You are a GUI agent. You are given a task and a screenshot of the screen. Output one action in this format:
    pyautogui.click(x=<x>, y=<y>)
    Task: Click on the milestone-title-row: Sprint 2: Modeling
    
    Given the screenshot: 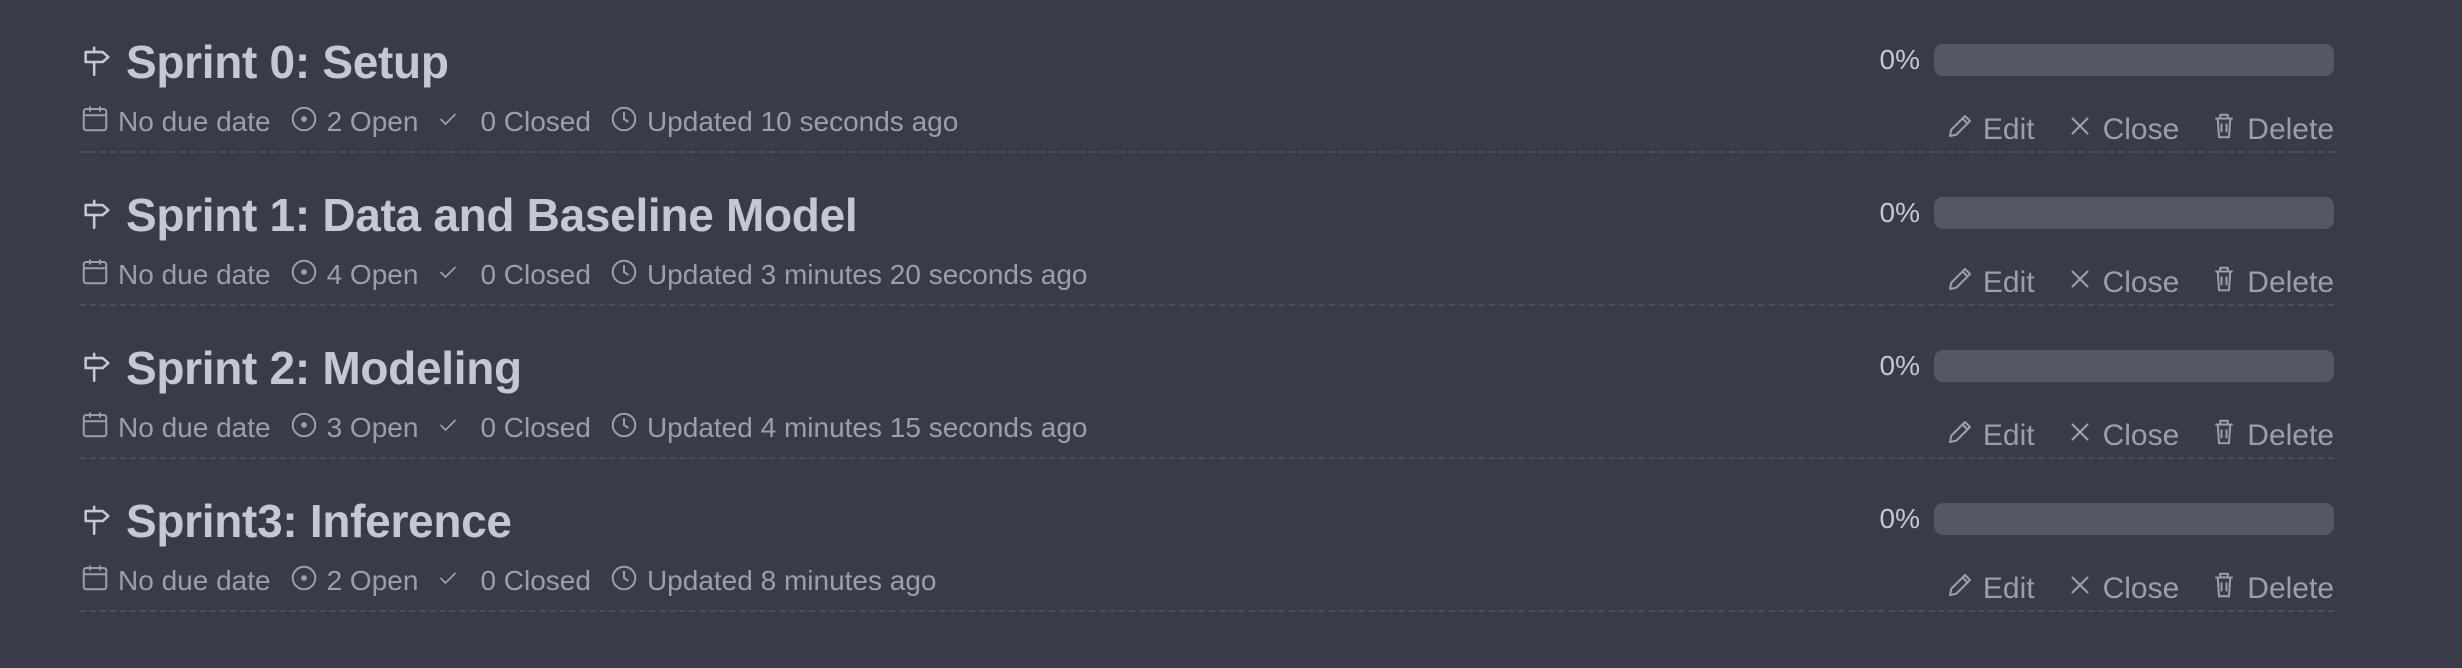 What is the action you would take?
    pyautogui.click(x=301, y=368)
    